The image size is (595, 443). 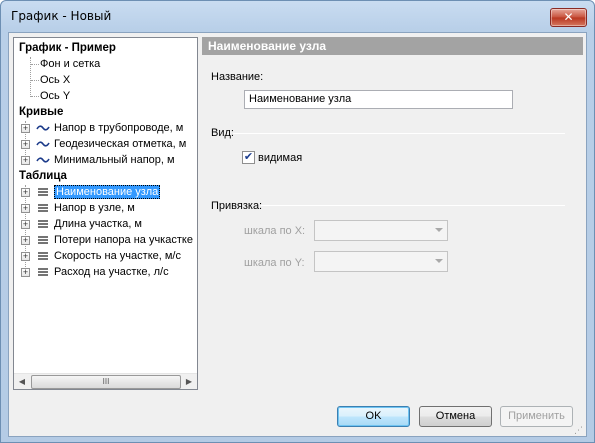 I want to click on tree-item-label: Минимальный напор, м, so click(x=114, y=160).